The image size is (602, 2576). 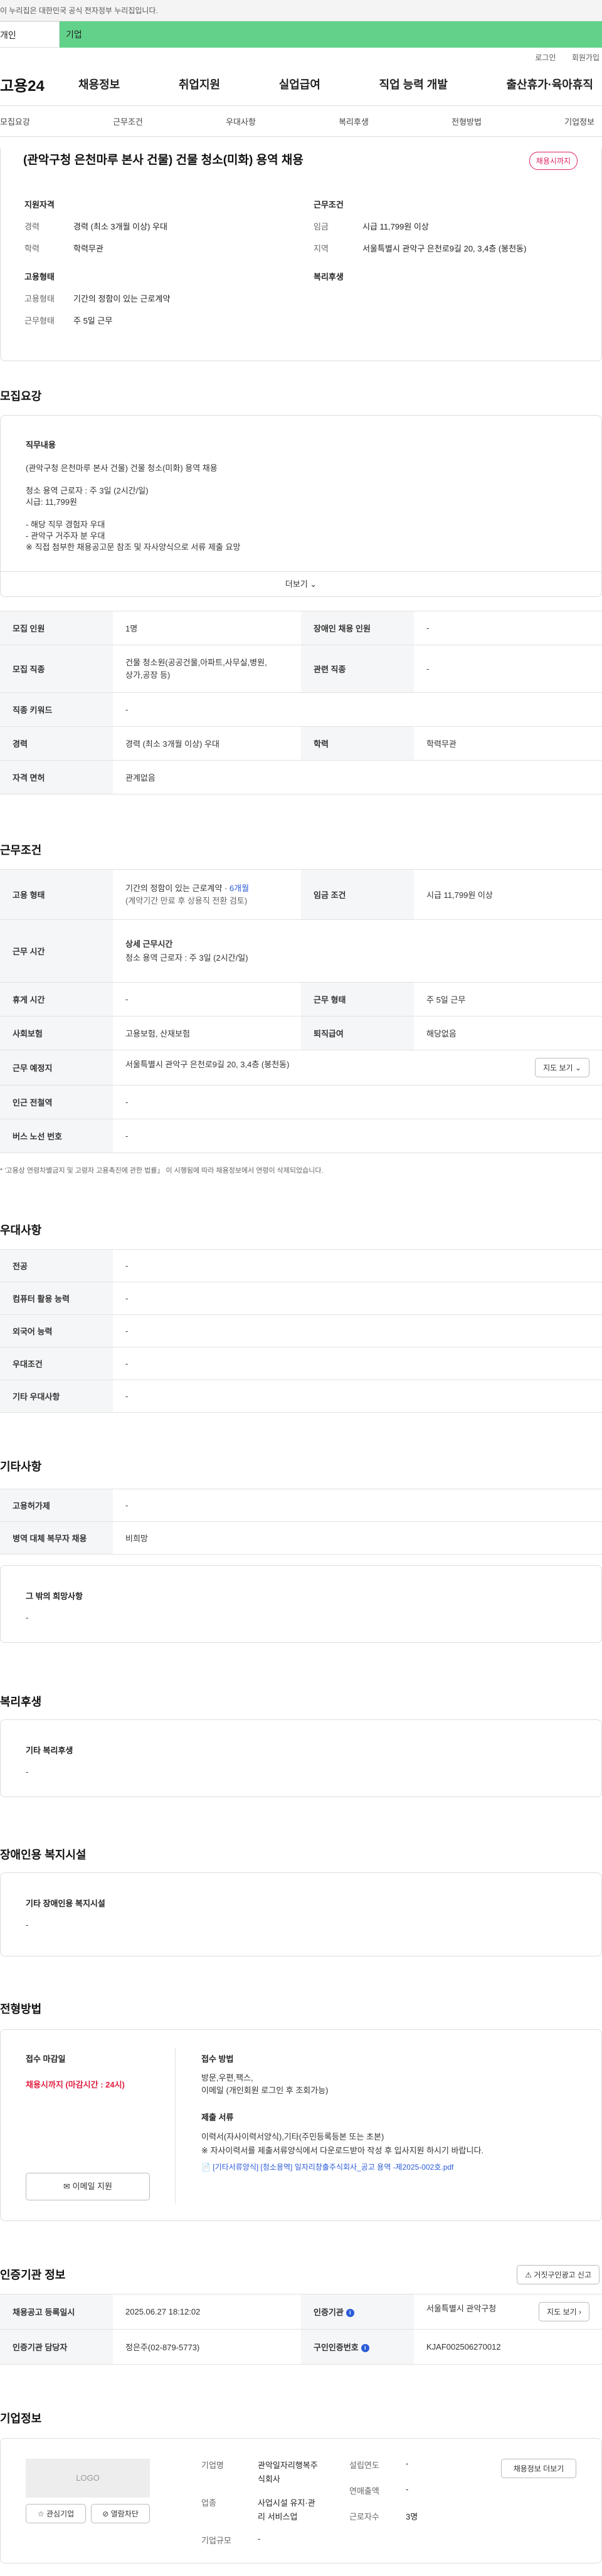 What do you see at coordinates (299, 84) in the screenshot?
I see `gnb-item-unemployment-benefit: 실업급여` at bounding box center [299, 84].